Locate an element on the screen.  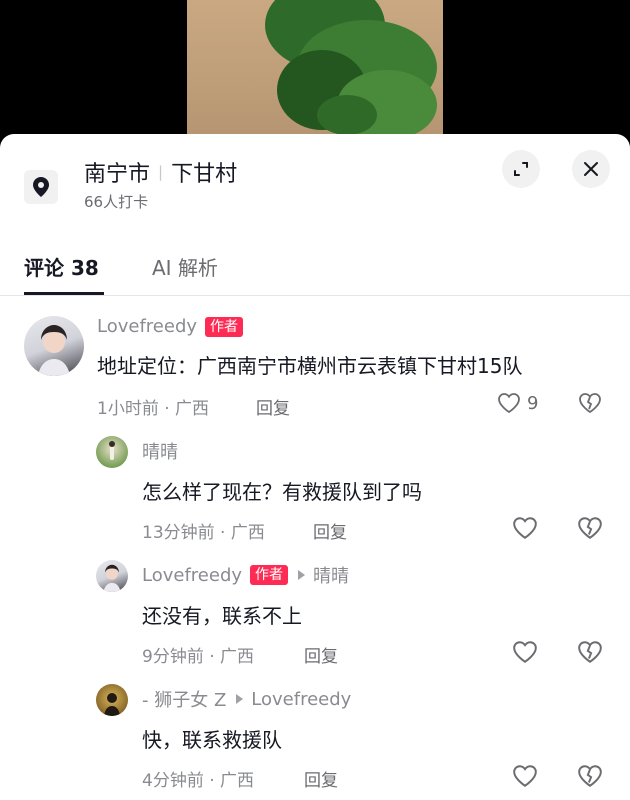
comment-author-row: Lovefreedy 作者 晴晴 is located at coordinates (245, 575).